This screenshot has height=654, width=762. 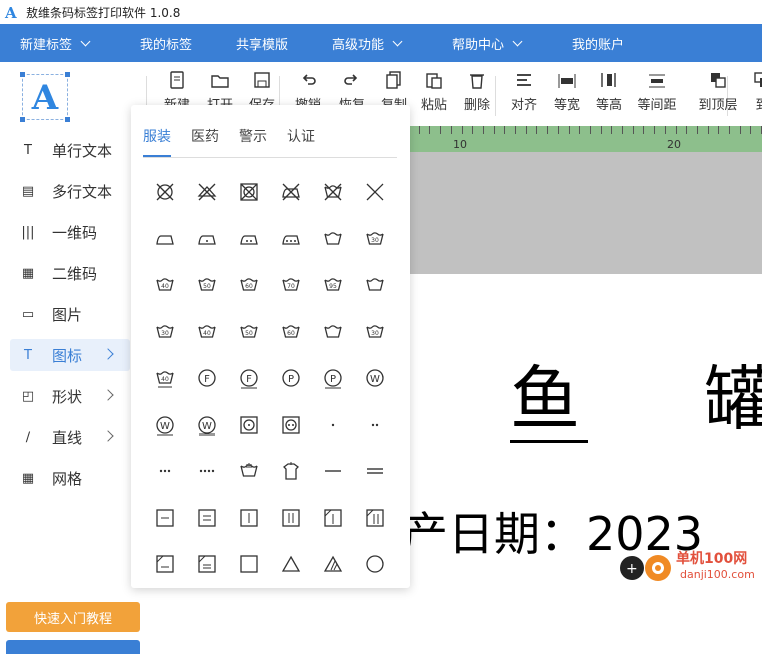 I want to click on iron-high-icon, so click(x=249, y=239).